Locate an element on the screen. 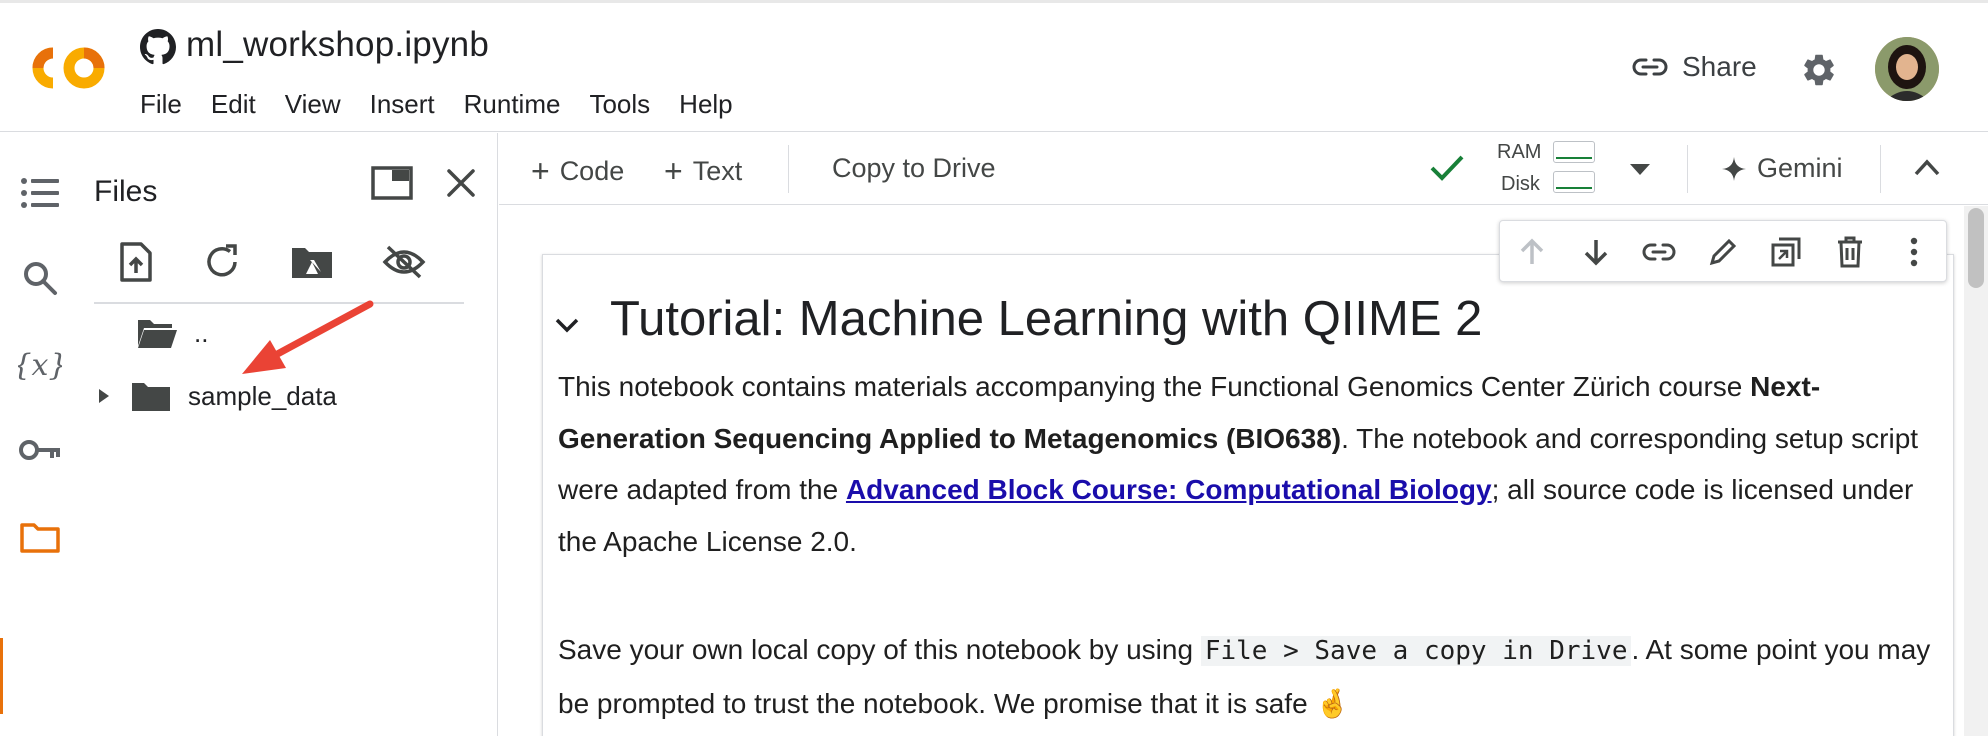 The width and height of the screenshot is (1988, 736). menu-insert: Insert is located at coordinates (402, 104).